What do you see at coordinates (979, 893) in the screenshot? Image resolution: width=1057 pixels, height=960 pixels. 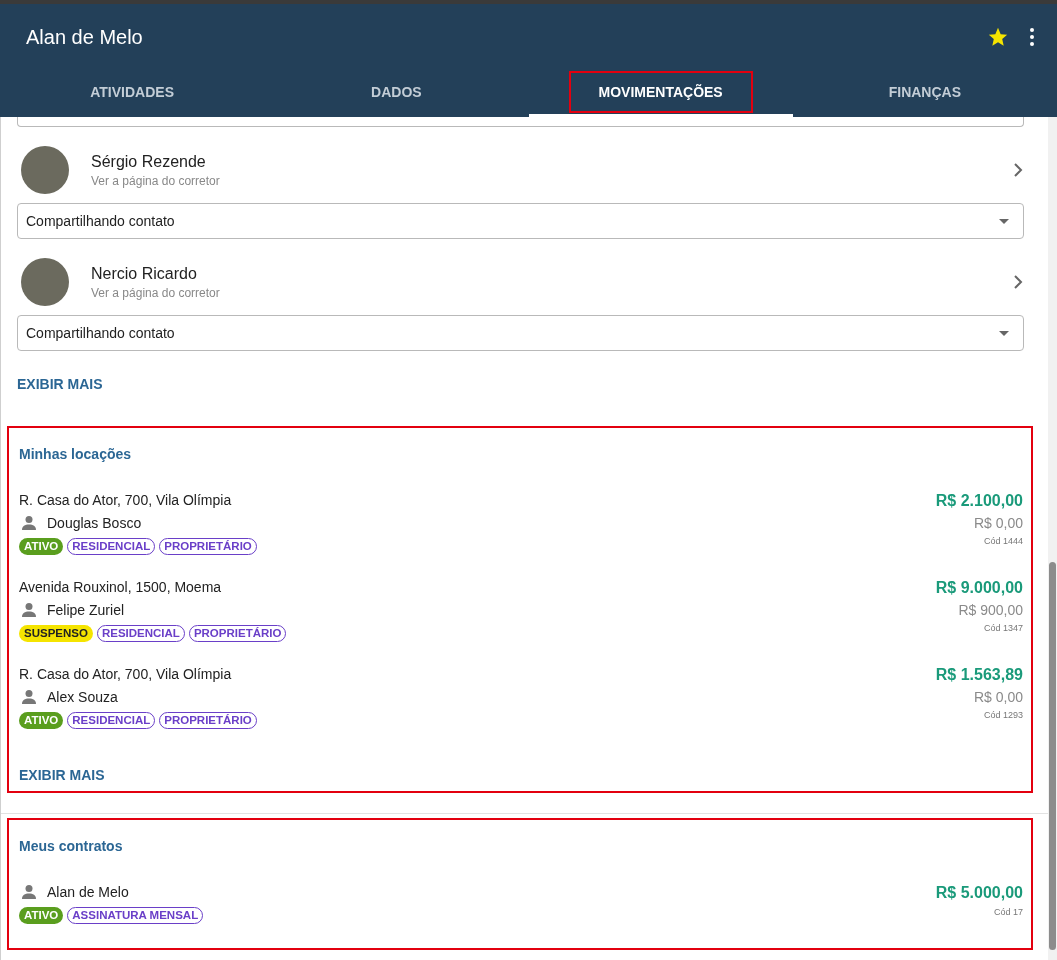 I see `amount: R$ 5.000,00` at bounding box center [979, 893].